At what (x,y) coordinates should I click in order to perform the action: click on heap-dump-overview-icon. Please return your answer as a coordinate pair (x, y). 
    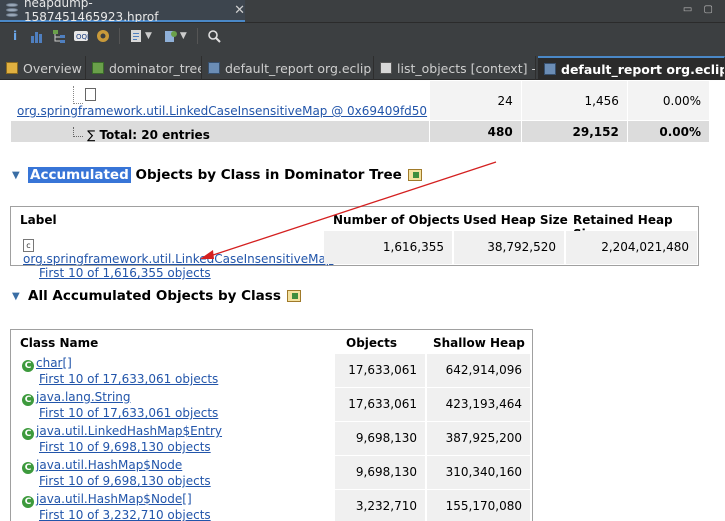
    Looking at the image, I should click on (103, 36).